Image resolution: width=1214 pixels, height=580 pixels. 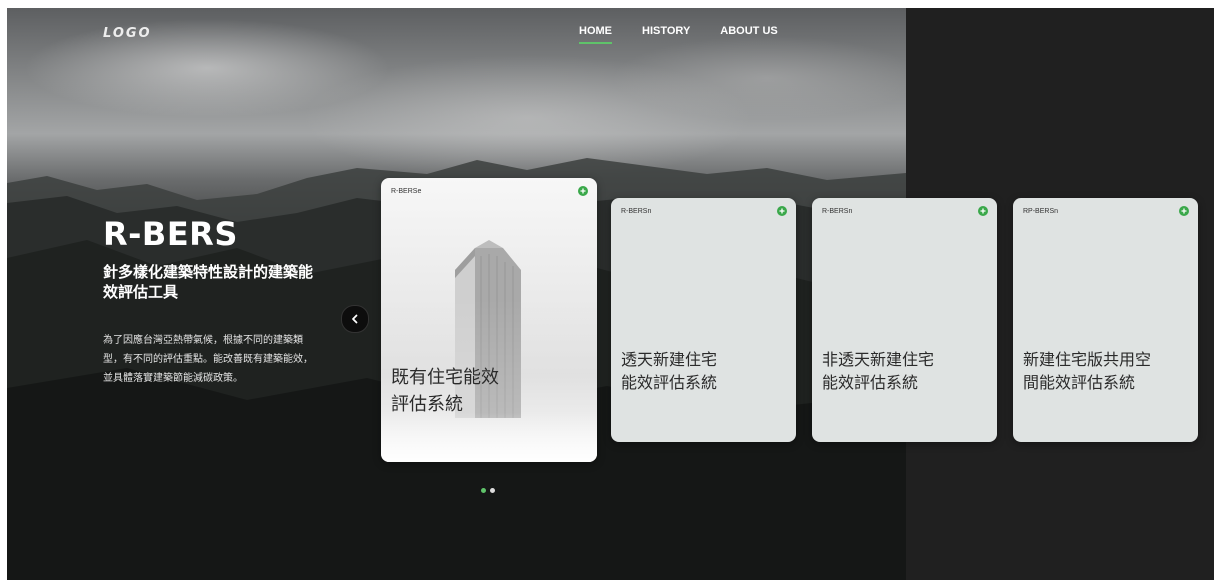 What do you see at coordinates (208, 282) in the screenshot?
I see `hero-subtitle: 針多樣化建築特性設計的建築能效評估工具` at bounding box center [208, 282].